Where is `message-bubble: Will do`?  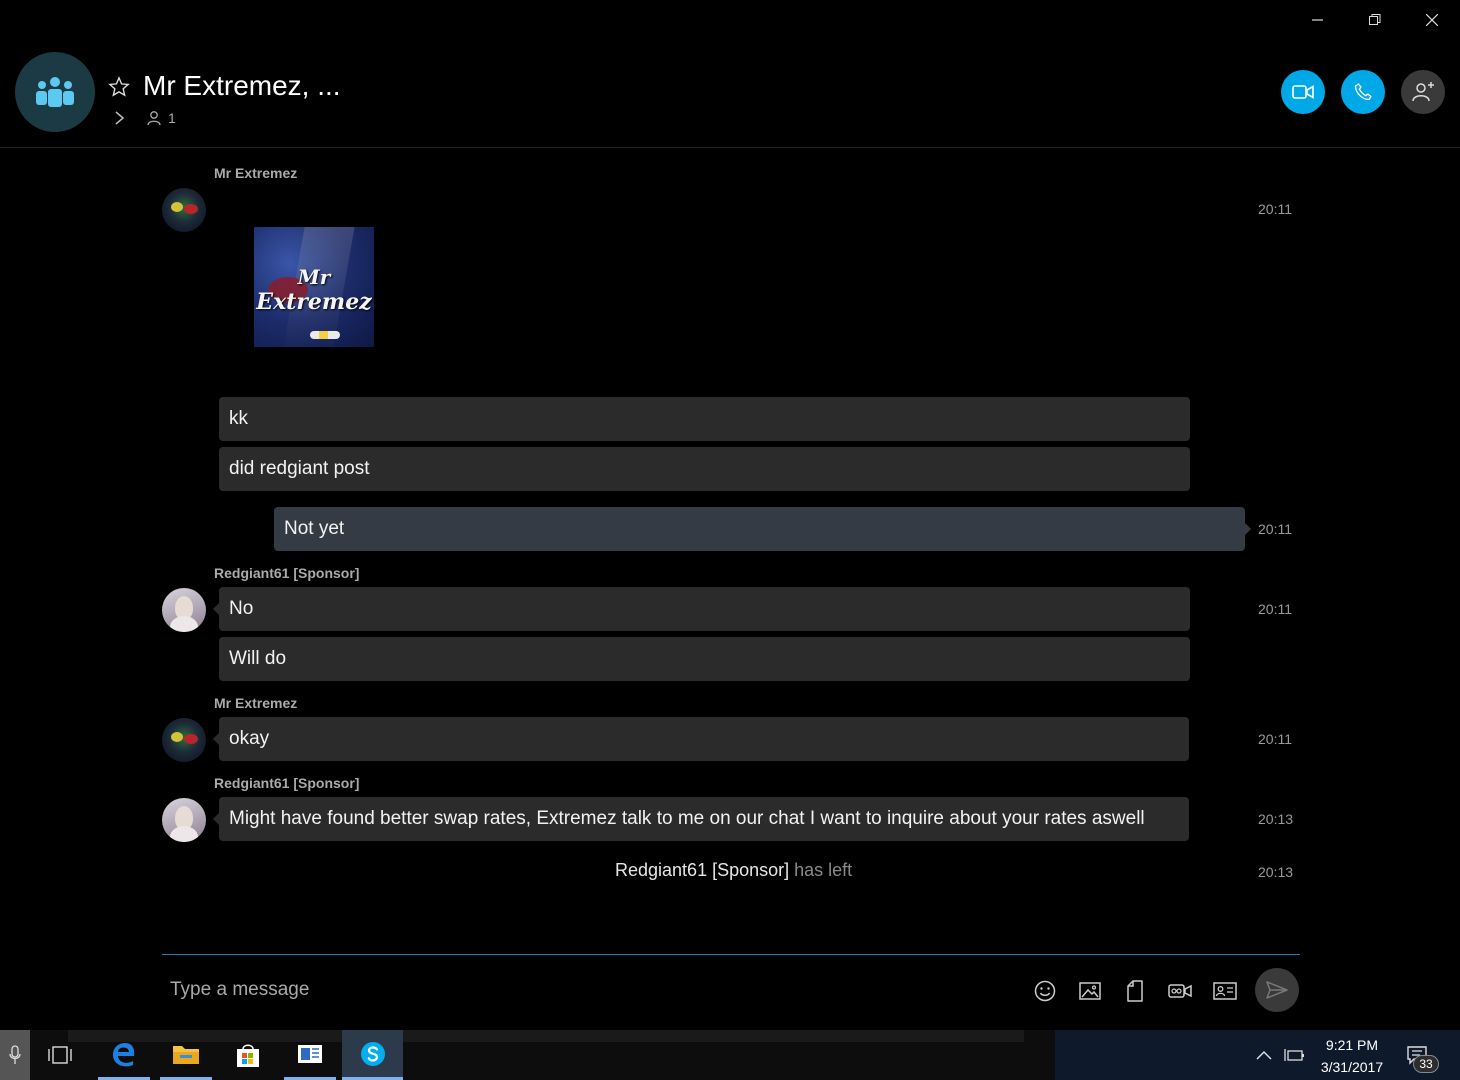
message-bubble: Will do is located at coordinates (704, 659).